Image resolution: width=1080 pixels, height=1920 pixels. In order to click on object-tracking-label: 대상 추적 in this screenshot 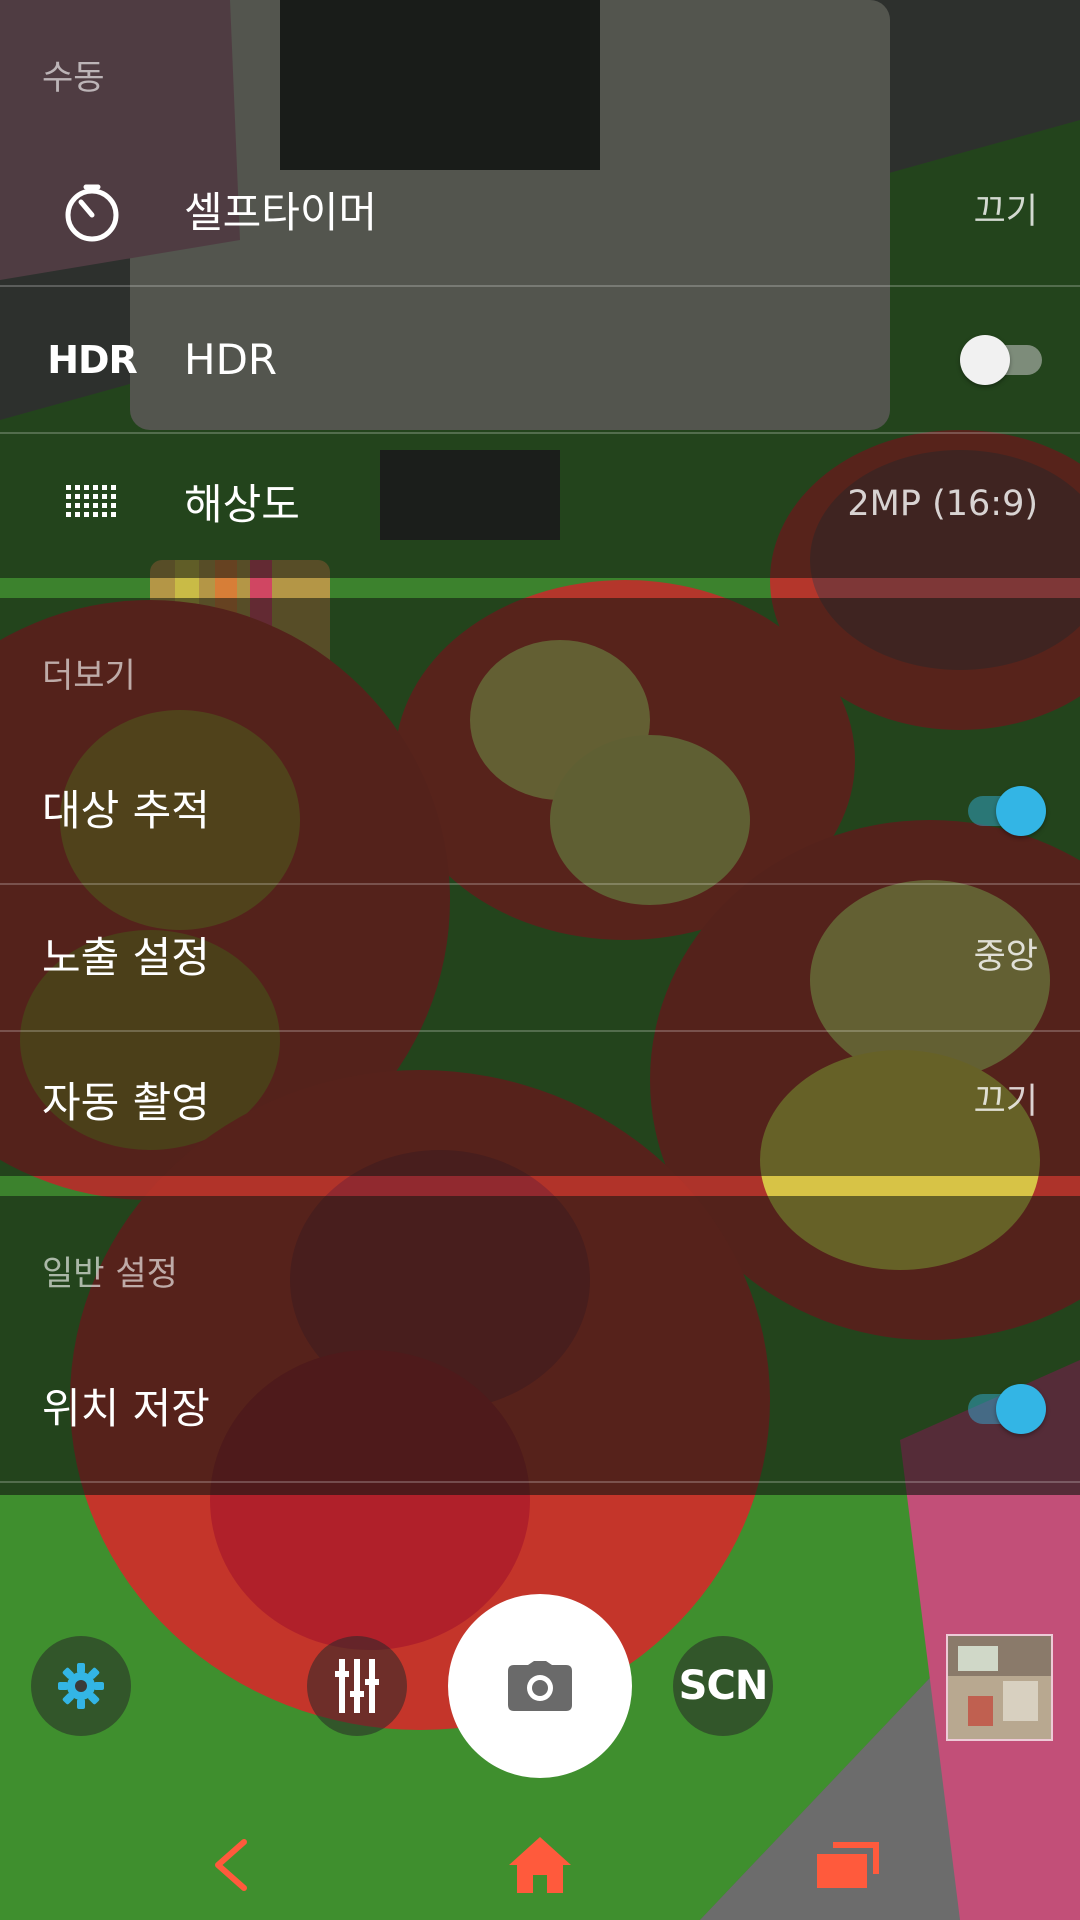, I will do `click(126, 810)`.